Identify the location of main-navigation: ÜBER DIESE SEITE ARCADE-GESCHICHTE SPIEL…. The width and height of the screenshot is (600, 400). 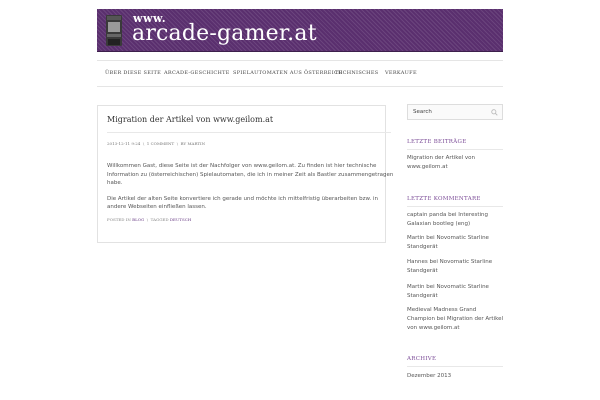
(300, 73).